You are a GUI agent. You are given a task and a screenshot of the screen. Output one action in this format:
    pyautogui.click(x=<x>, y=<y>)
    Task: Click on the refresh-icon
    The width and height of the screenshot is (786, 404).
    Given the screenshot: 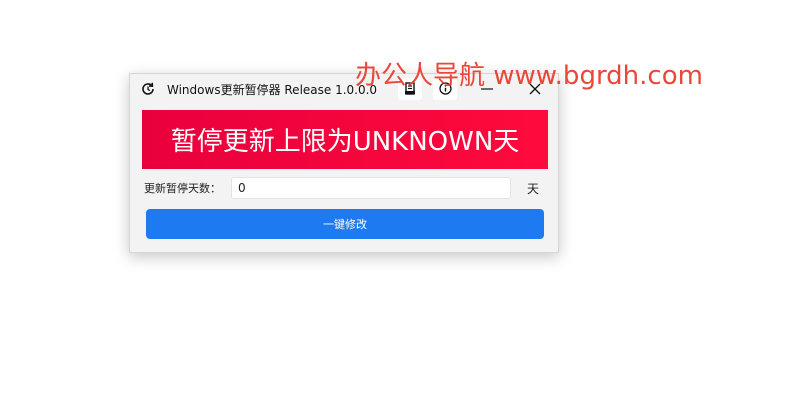 What is the action you would take?
    pyautogui.click(x=148, y=89)
    